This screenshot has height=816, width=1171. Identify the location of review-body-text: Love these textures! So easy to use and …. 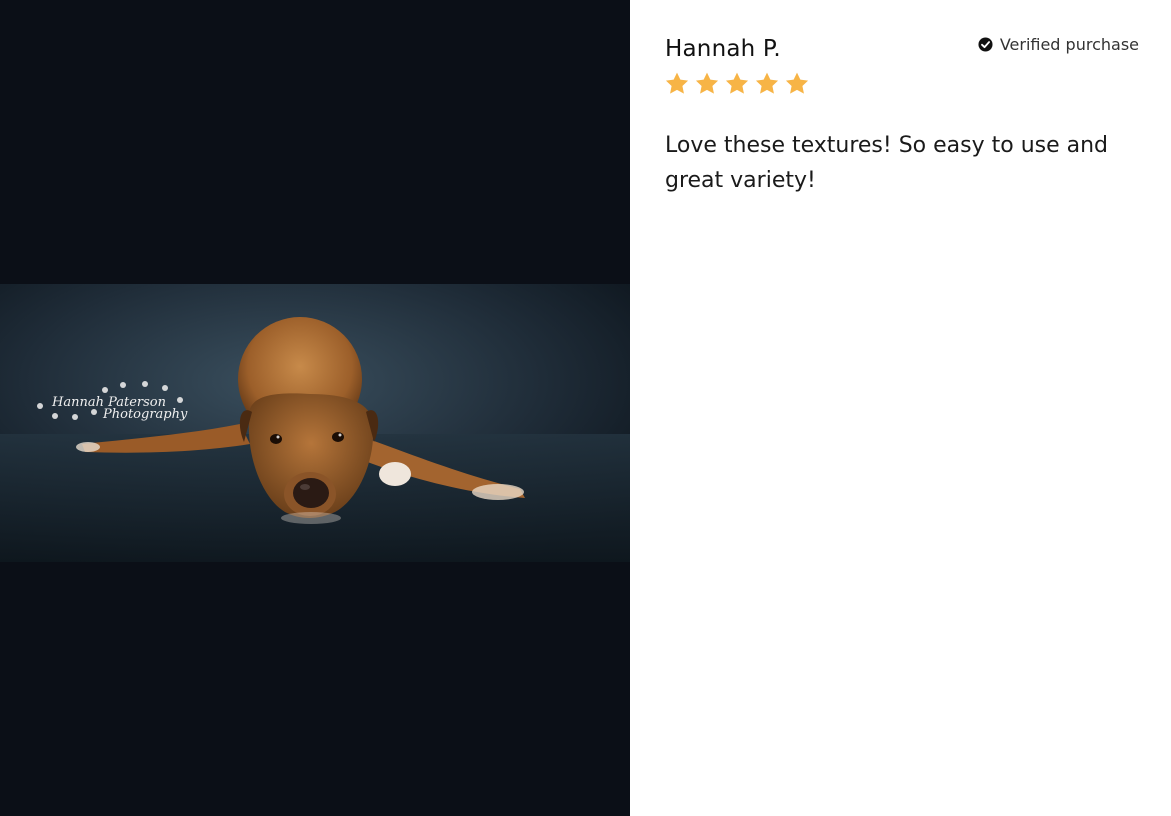
(887, 163).